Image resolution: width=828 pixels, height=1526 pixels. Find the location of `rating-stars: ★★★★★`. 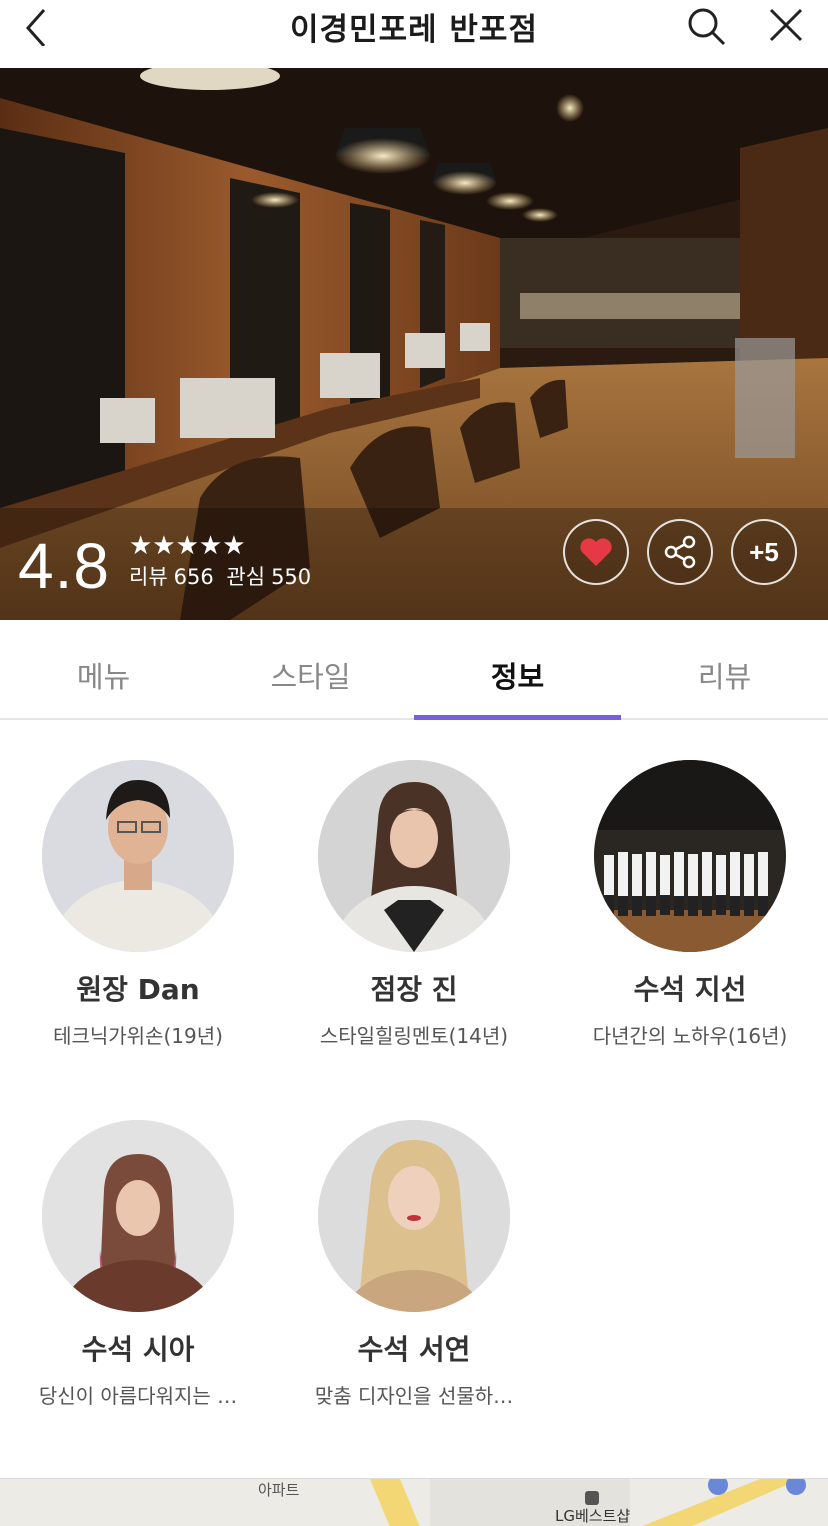

rating-stars: ★★★★★ is located at coordinates (187, 546).